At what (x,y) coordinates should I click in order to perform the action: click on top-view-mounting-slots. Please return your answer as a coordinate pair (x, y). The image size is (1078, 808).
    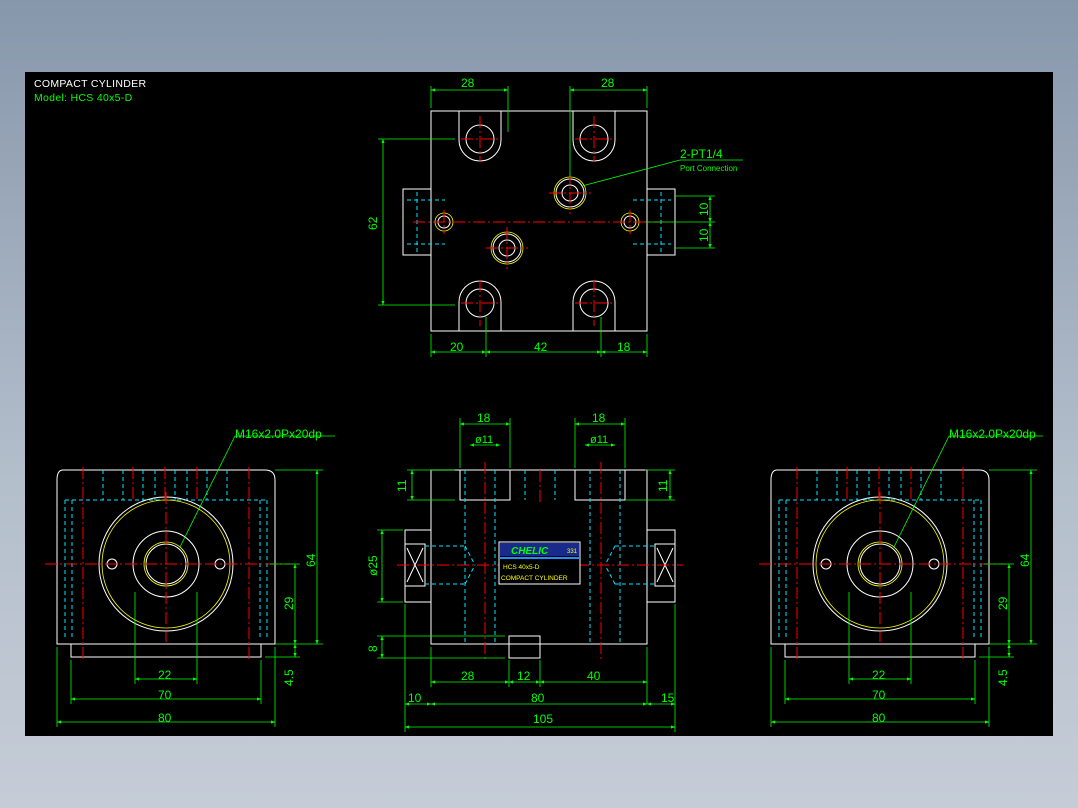
    Looking at the image, I should click on (537, 221).